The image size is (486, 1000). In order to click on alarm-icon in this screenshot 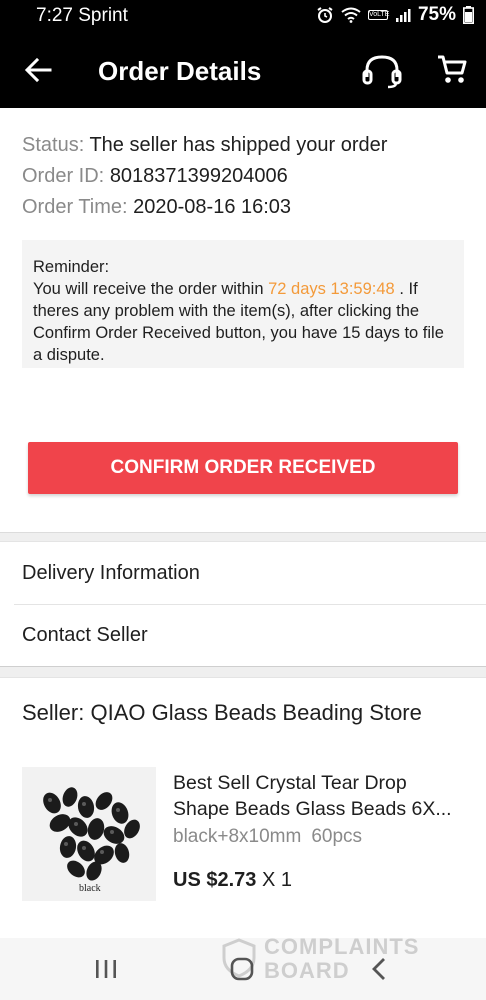, I will do `click(325, 15)`.